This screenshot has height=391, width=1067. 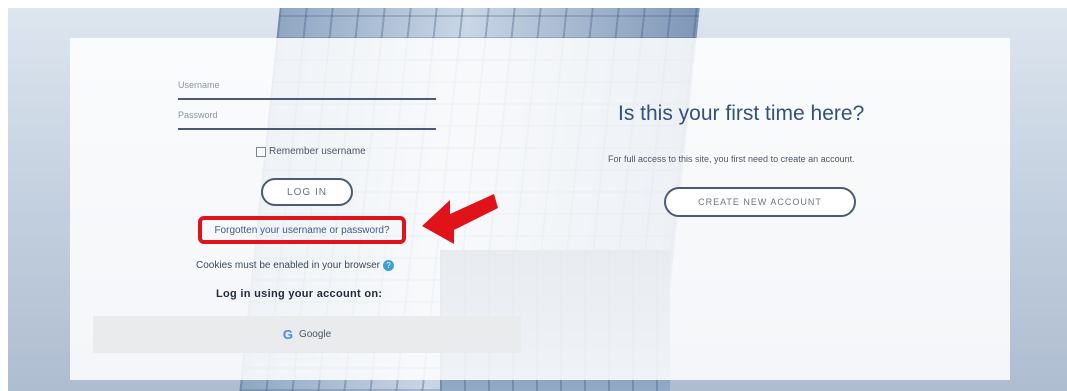 What do you see at coordinates (760, 202) in the screenshot?
I see `create-account-button: CREATE NEW ACCOUNT` at bounding box center [760, 202].